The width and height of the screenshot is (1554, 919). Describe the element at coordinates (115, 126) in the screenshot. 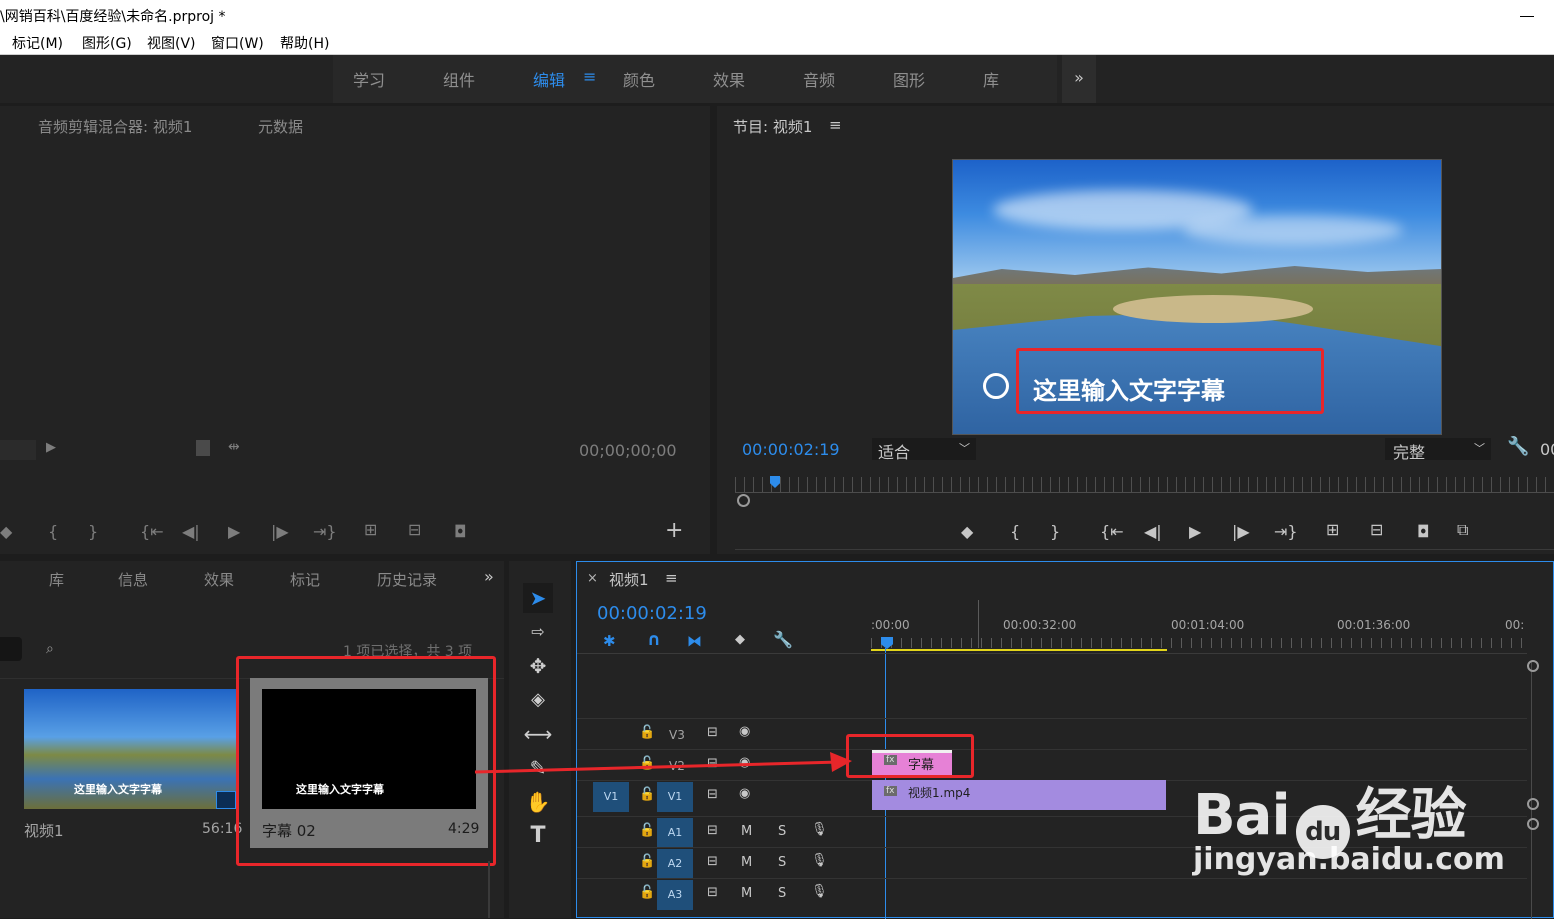

I see `tab-audio-clip-mixer: 音频剪辑混合器: 视频1` at that location.